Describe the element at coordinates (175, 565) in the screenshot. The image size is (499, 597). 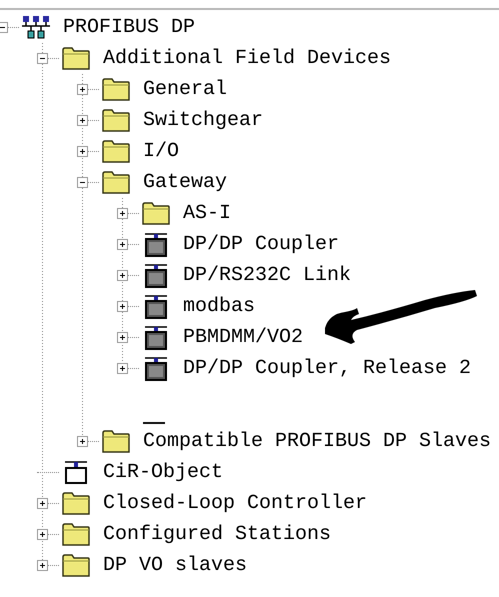
I see `tree-item: DP VO slaves` at that location.